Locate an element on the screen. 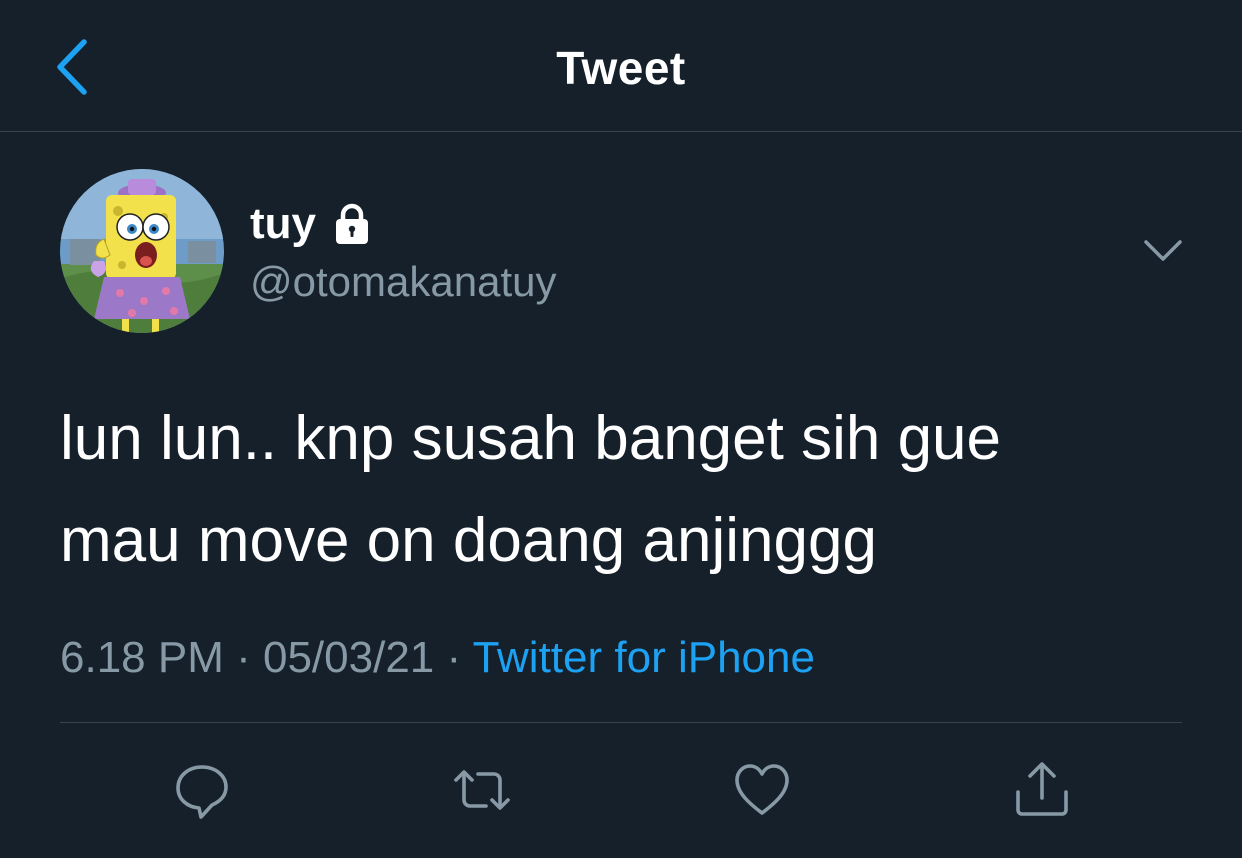 This screenshot has height=858, width=1242. tweet-source-link: Twitter for iPhone is located at coordinates (644, 657).